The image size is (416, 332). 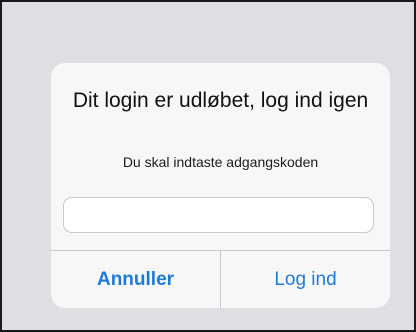 What do you see at coordinates (220, 100) in the screenshot?
I see `dialog-title: Dit login er udløbet, log ind igen` at bounding box center [220, 100].